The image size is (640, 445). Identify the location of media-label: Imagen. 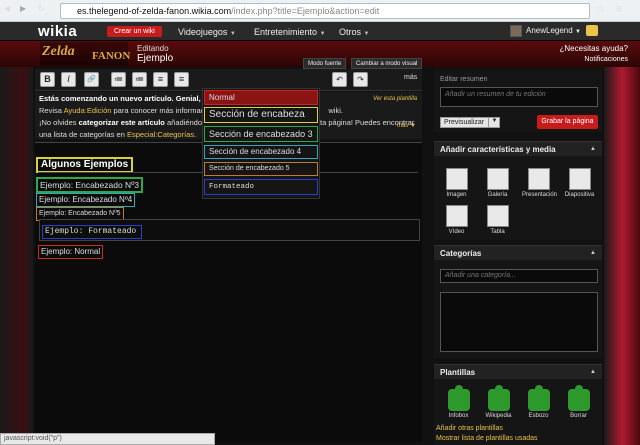
(456, 195).